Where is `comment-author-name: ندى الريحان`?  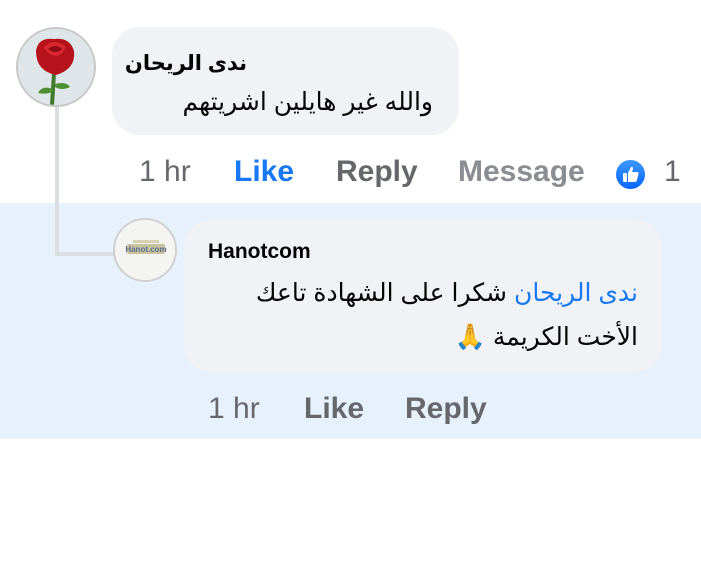
comment-author-name: ندى الريحان is located at coordinates (186, 63).